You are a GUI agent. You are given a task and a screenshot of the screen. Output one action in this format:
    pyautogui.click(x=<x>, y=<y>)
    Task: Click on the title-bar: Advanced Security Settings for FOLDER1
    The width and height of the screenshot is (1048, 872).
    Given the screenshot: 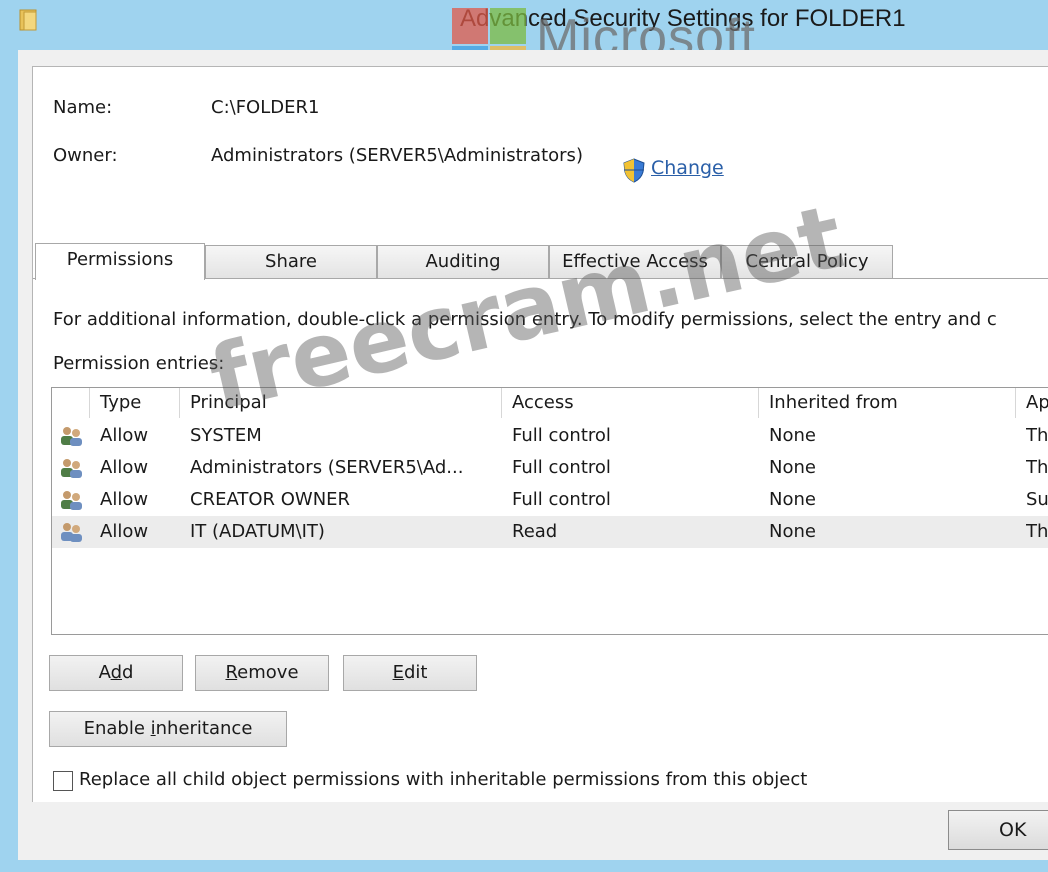 What is the action you would take?
    pyautogui.click(x=524, y=25)
    